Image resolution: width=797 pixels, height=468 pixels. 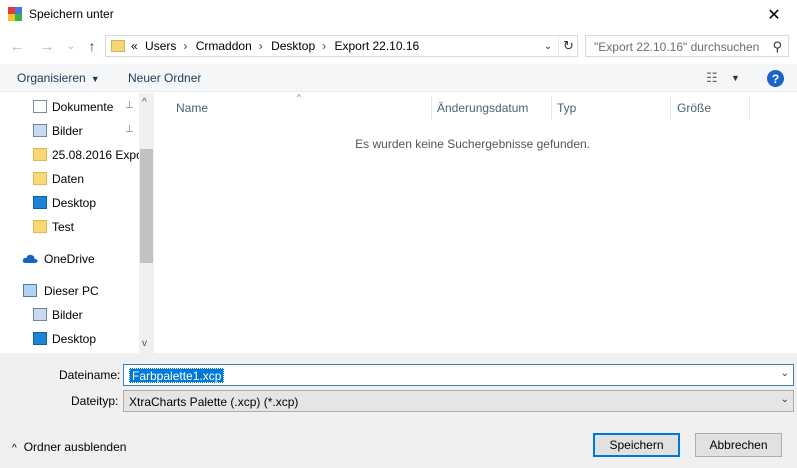 I want to click on sidebar-item-daten: Daten, so click(x=70, y=179).